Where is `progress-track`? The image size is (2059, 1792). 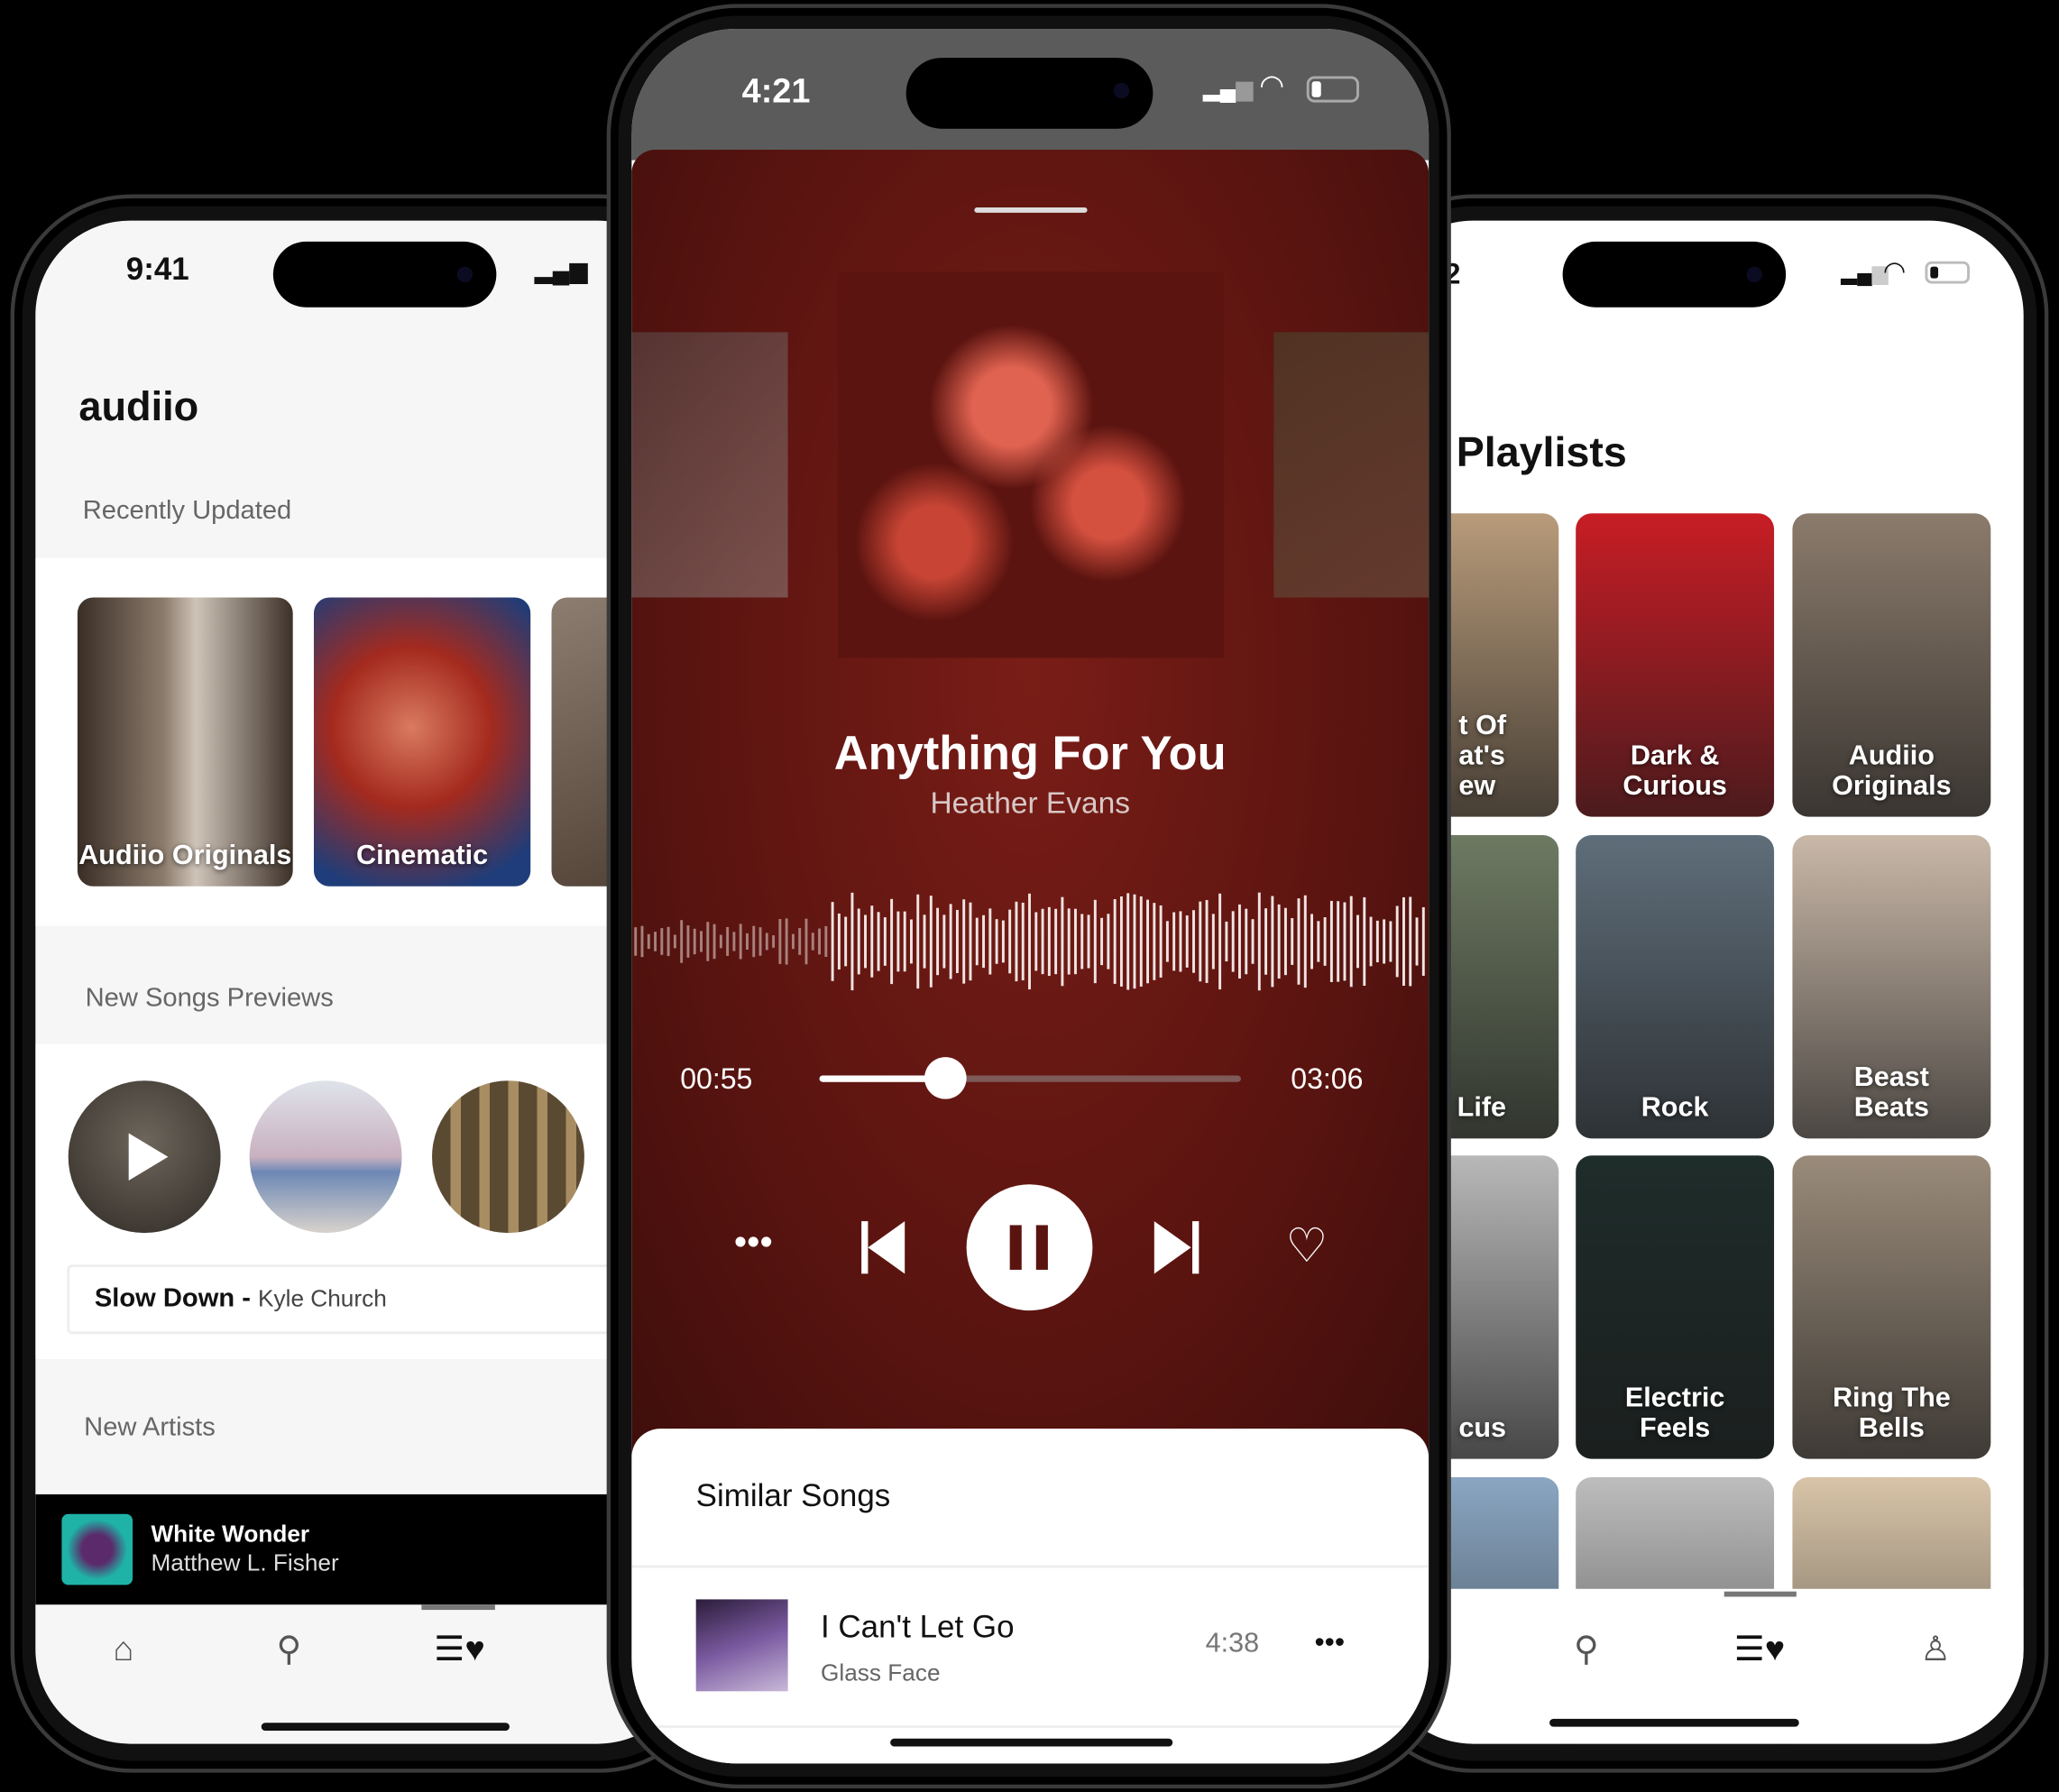 progress-track is located at coordinates (1030, 1078).